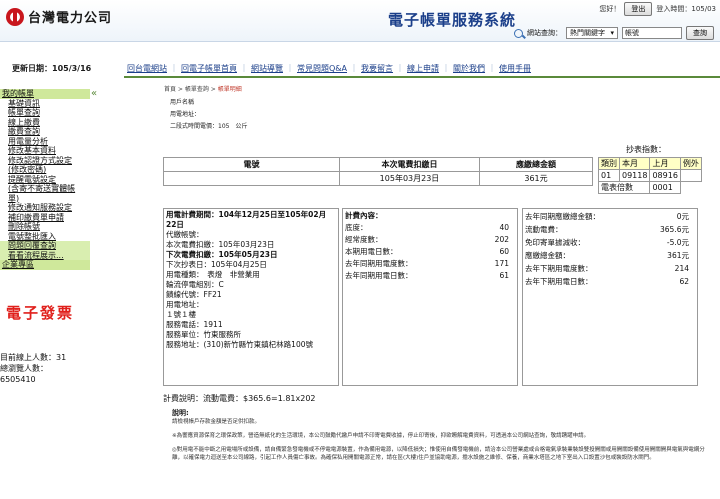 Image resolution: width=720 pixels, height=499 pixels. I want to click on col-total: 應繳總金額, so click(536, 164).